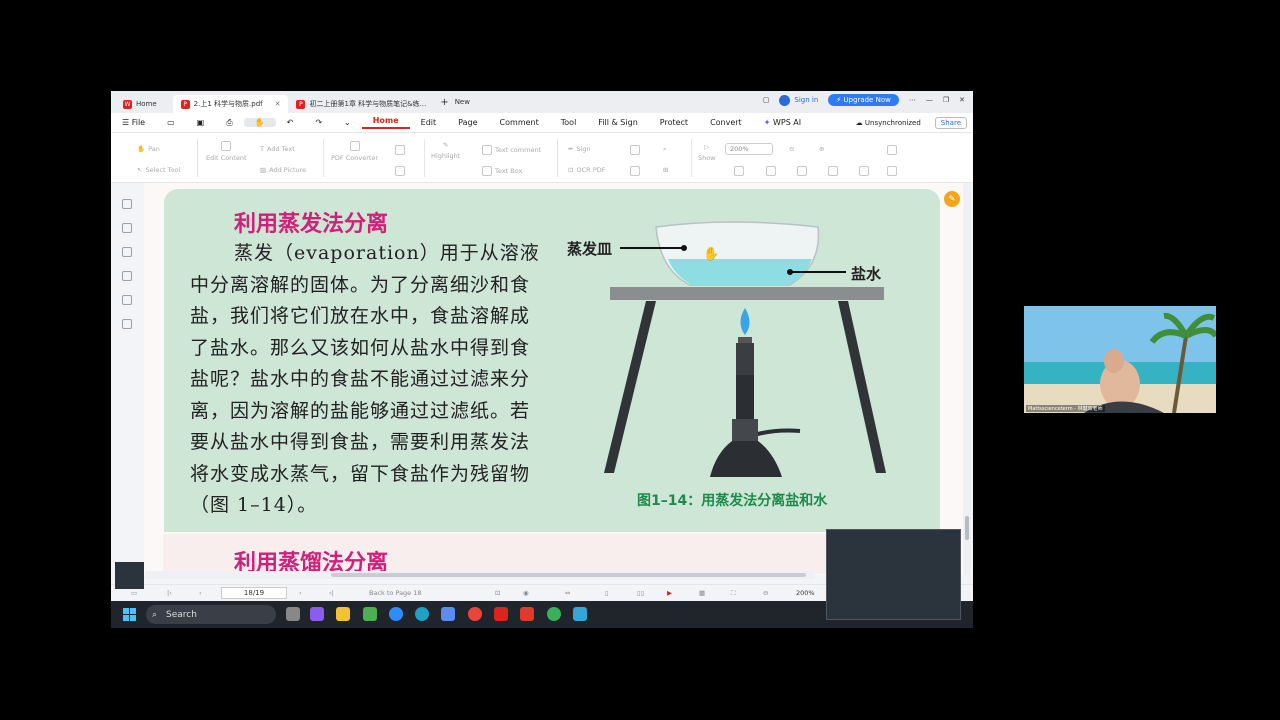  I want to click on horizontal-scroll-thumb, so click(568, 575).